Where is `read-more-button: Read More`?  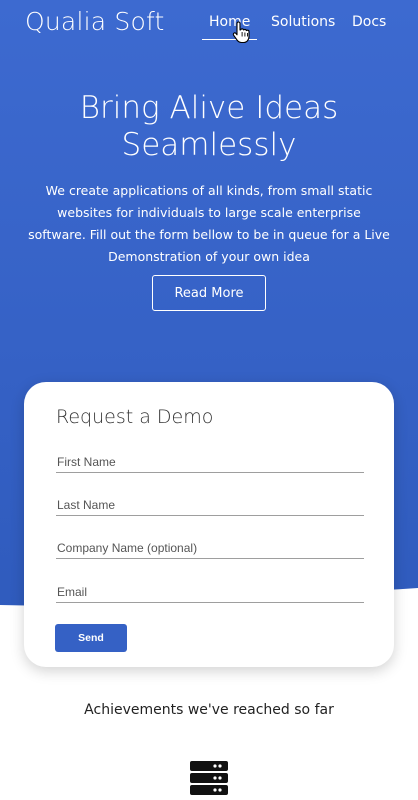
read-more-button: Read More is located at coordinates (209, 293).